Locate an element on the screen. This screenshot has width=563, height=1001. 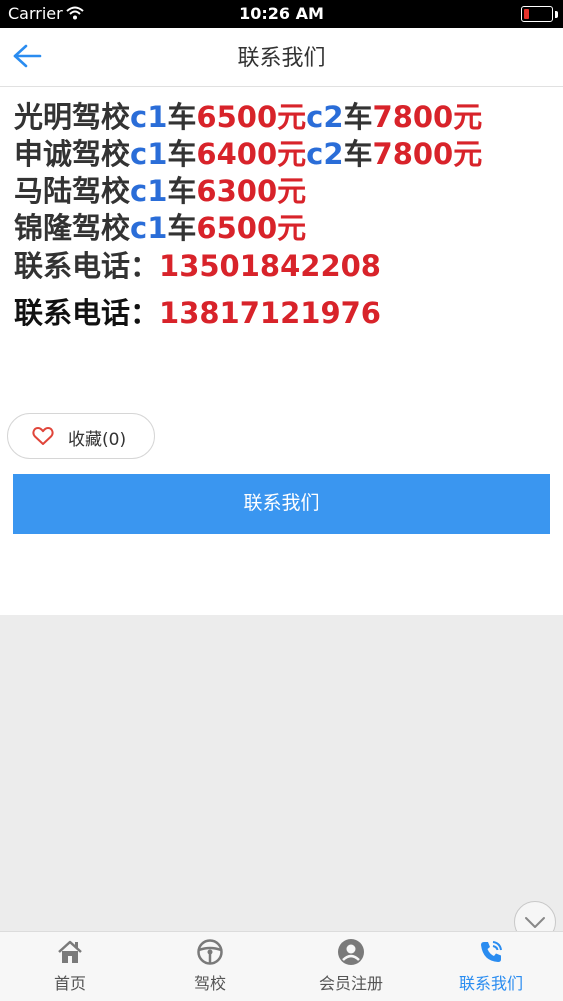
phone-line-1: 联系电话：13501842208 is located at coordinates (197, 266).